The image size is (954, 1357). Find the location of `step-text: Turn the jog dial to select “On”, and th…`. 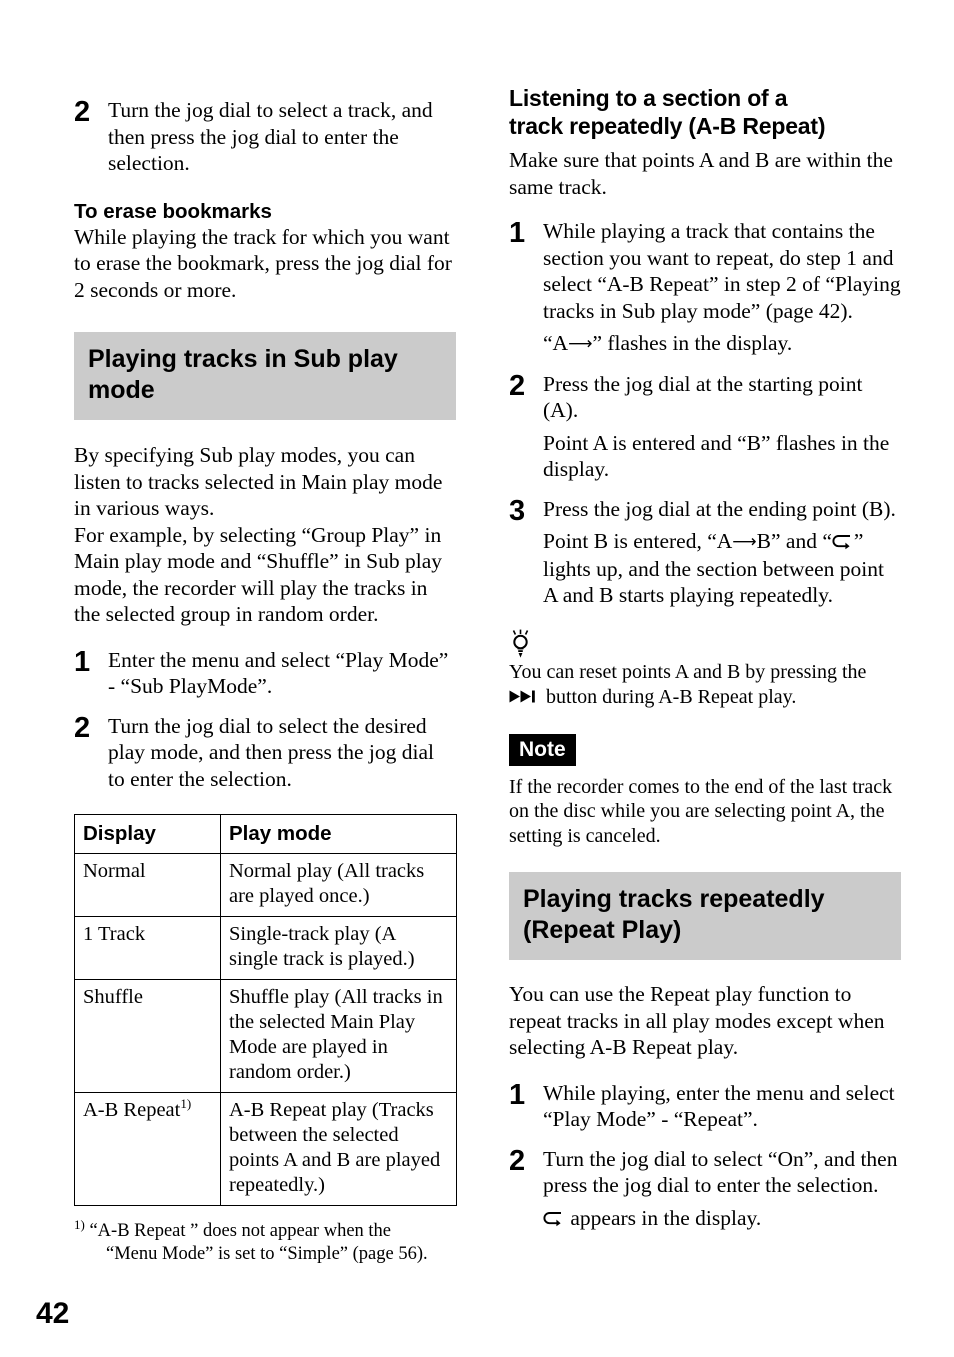

step-text: Turn the jog dial to select “On”, and th… is located at coordinates (720, 1172).